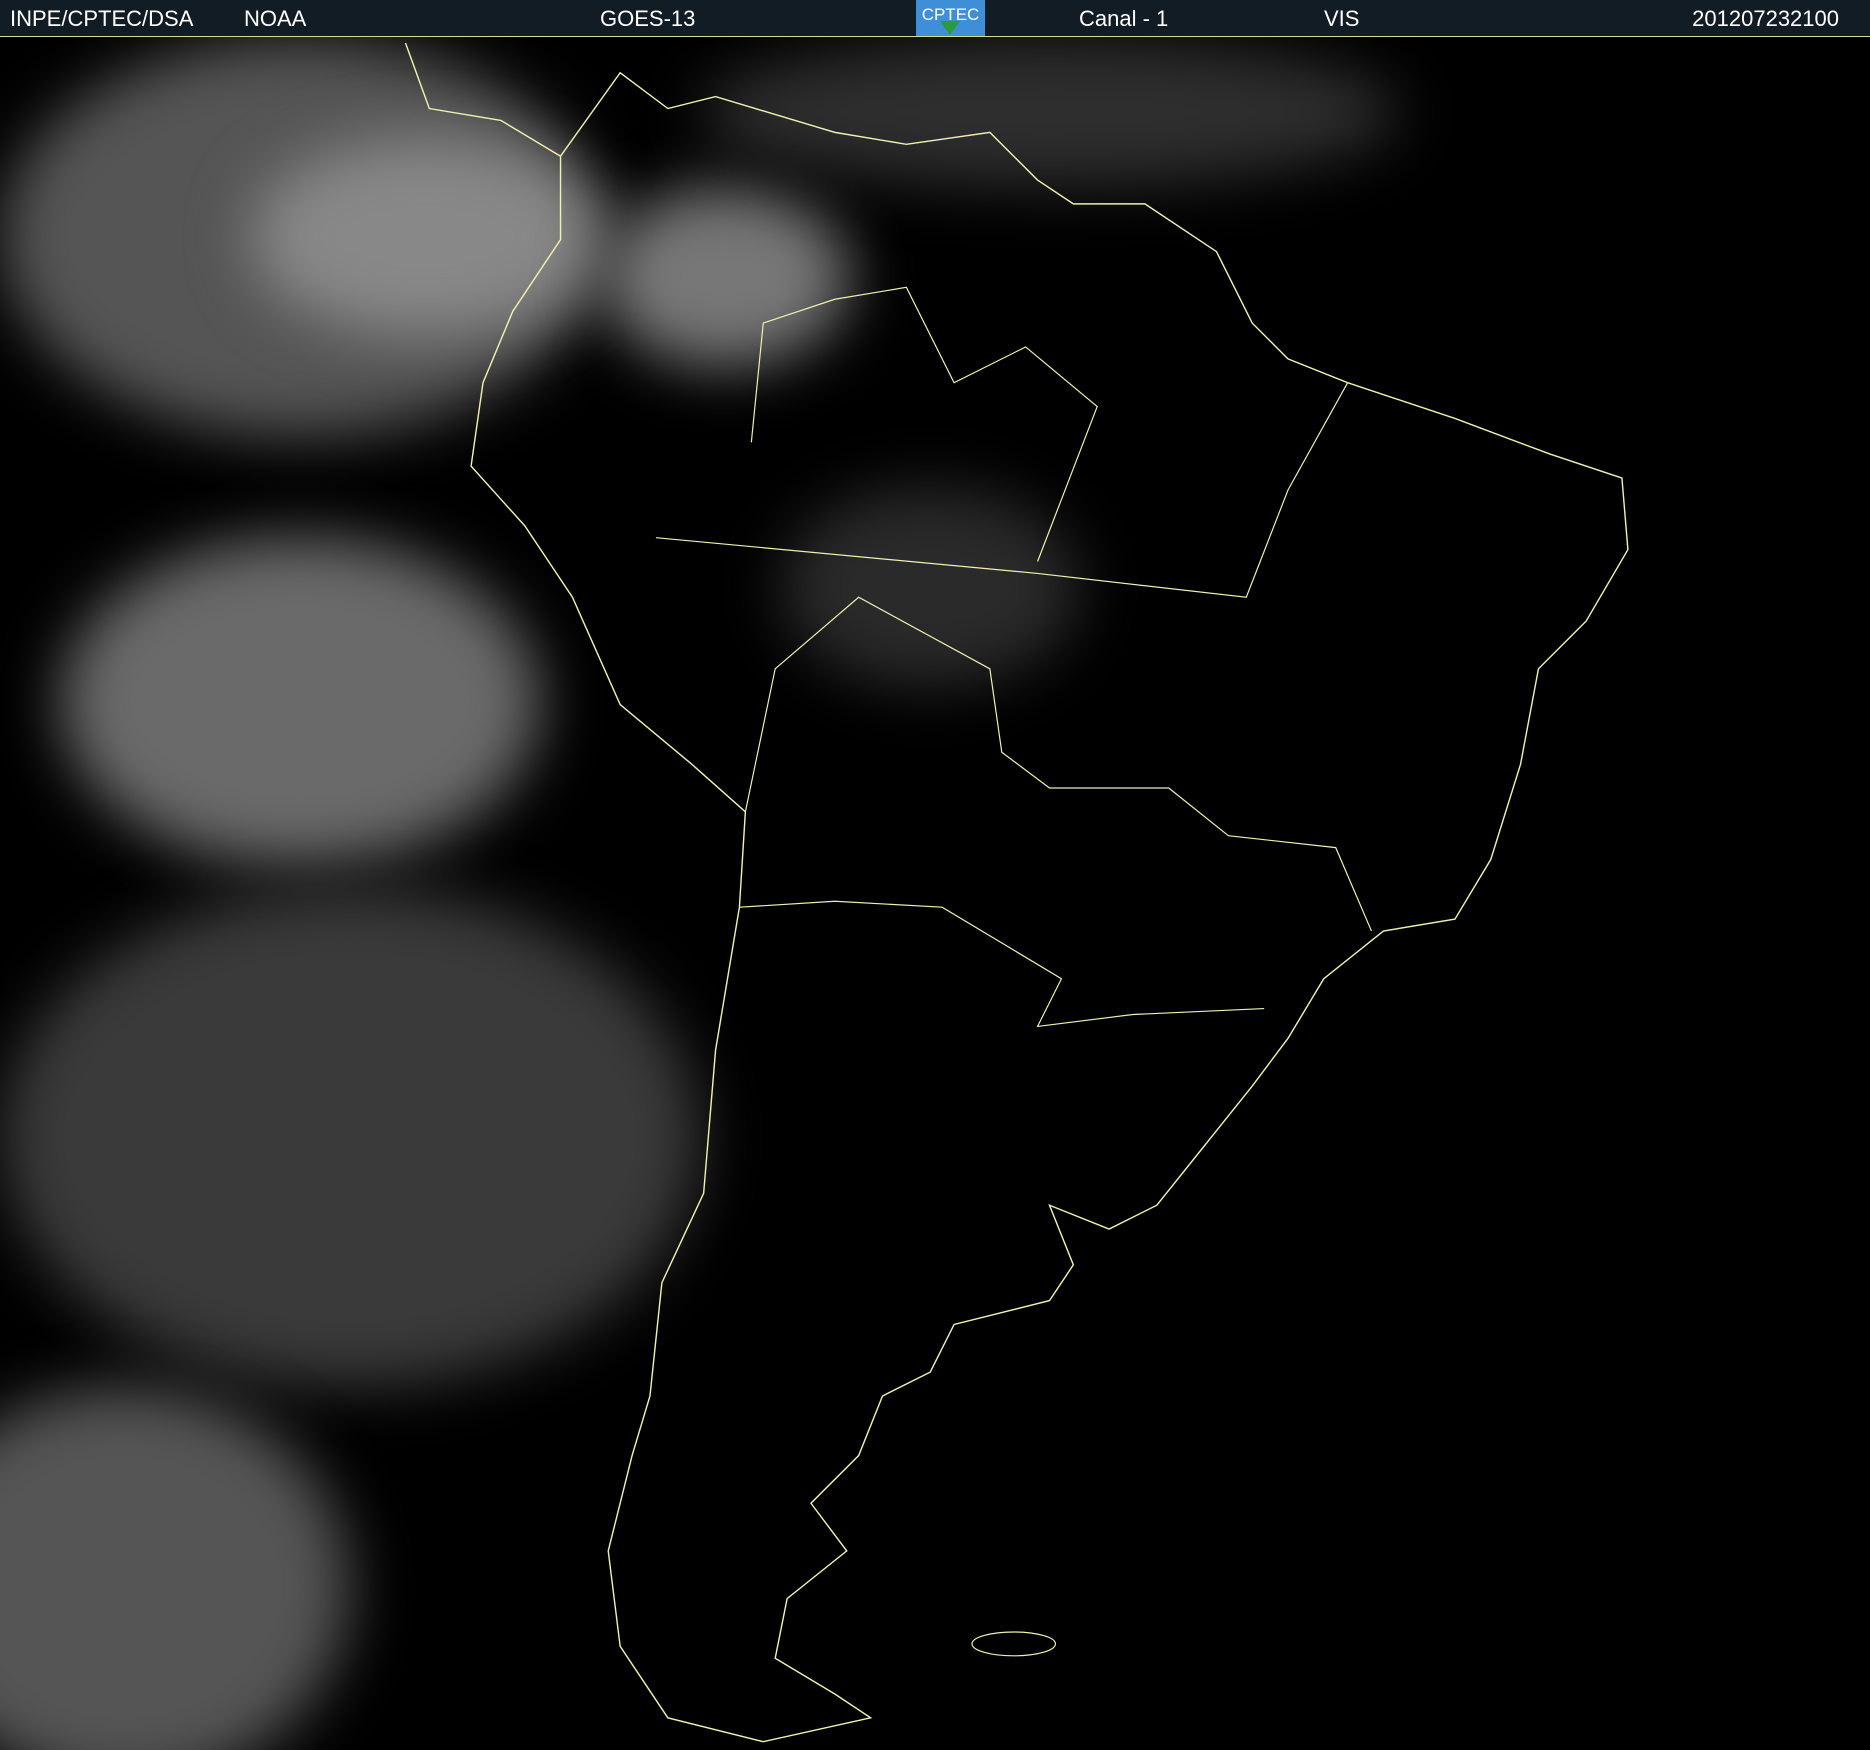  Describe the element at coordinates (482, 99) in the screenshot. I see `central-america-coastline` at that location.